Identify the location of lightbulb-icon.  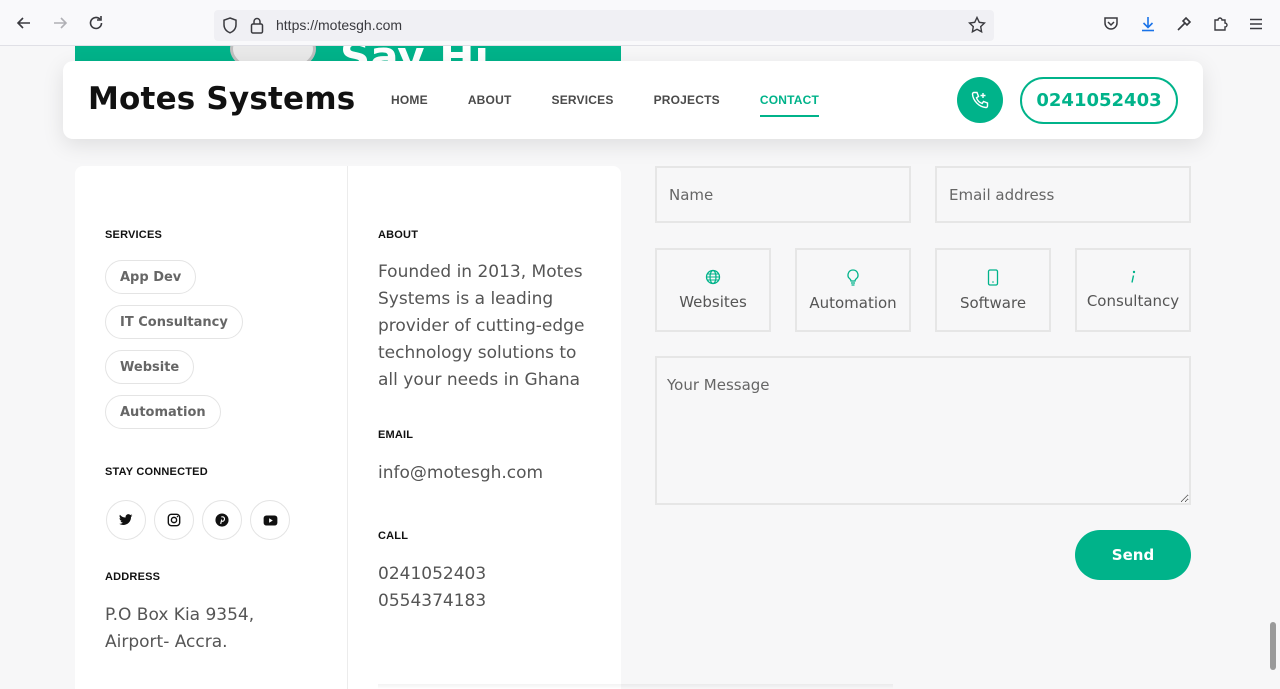
(853, 277).